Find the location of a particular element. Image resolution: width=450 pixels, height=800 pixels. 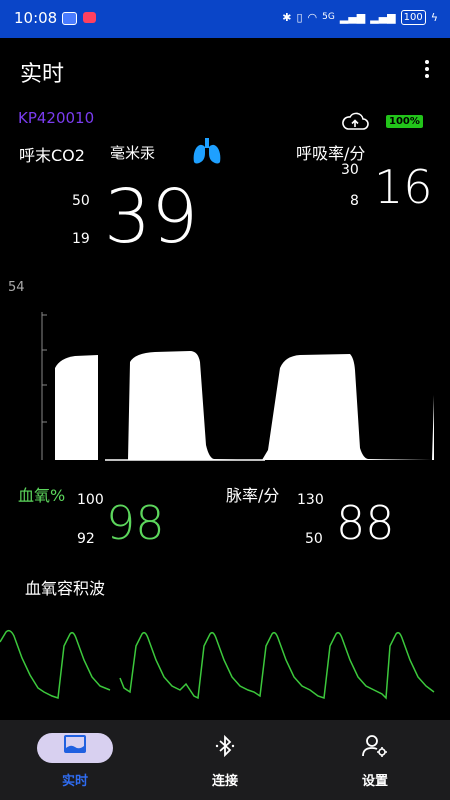

status-right-icons: ✱ ▯ ◠ 5G ▂▄▆ ▂▄▆ 100 ϟ is located at coordinates (360, 17).